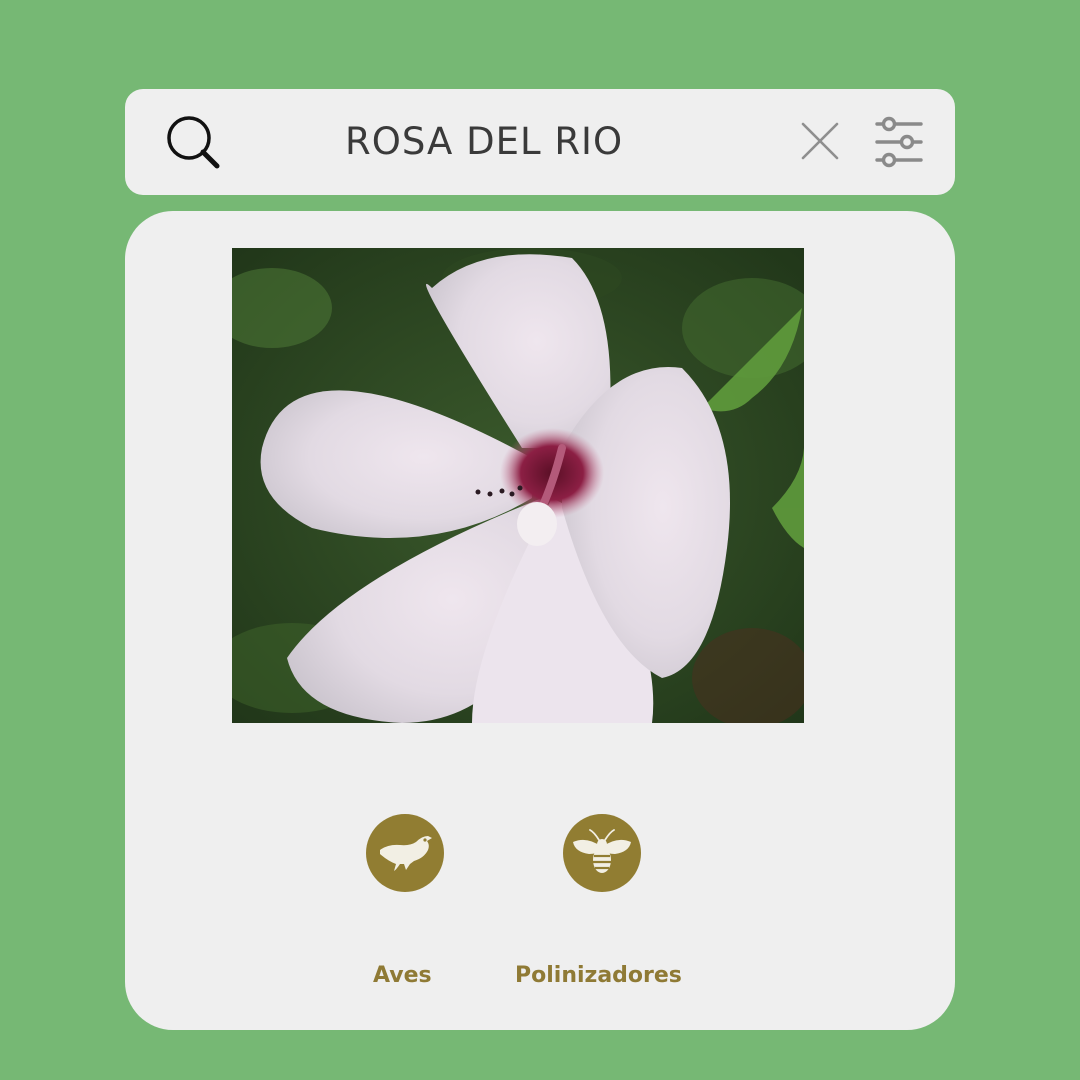 This screenshot has height=1080, width=1080. Describe the element at coordinates (194, 144) in the screenshot. I see `search-icon` at that location.